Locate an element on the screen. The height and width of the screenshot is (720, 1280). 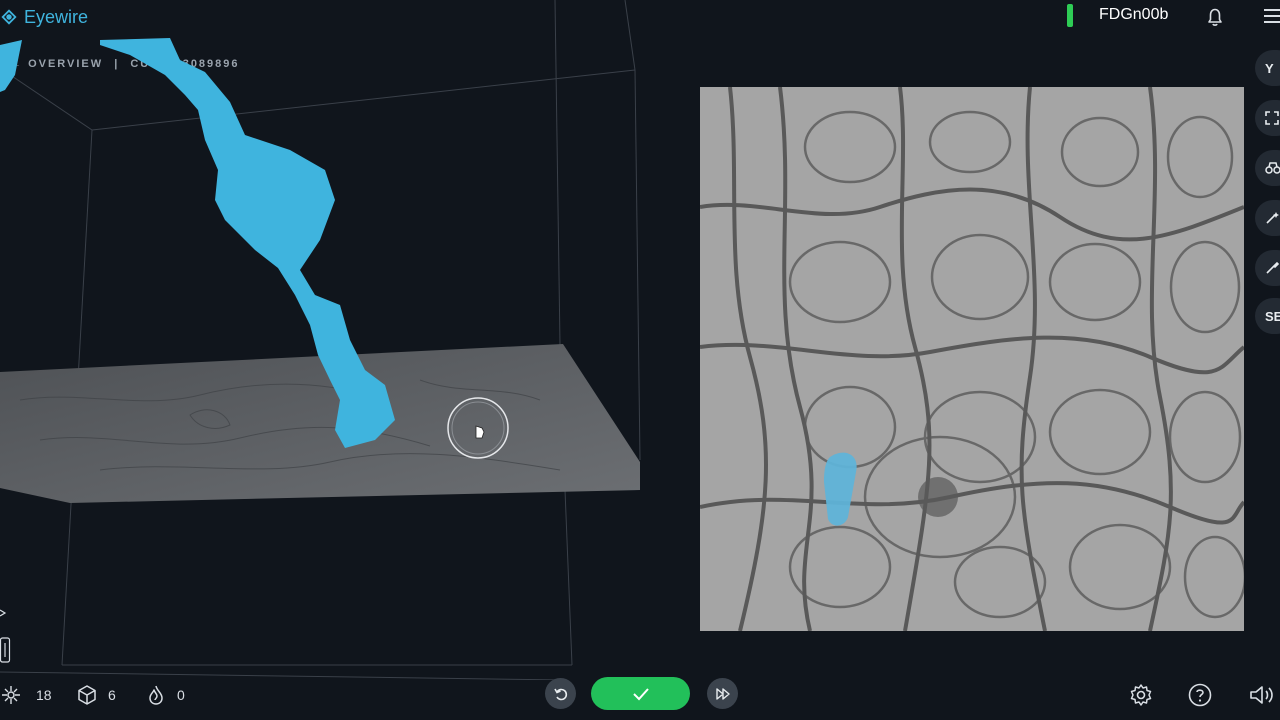
rail-button-se: SE is located at coordinates (1267, 316).